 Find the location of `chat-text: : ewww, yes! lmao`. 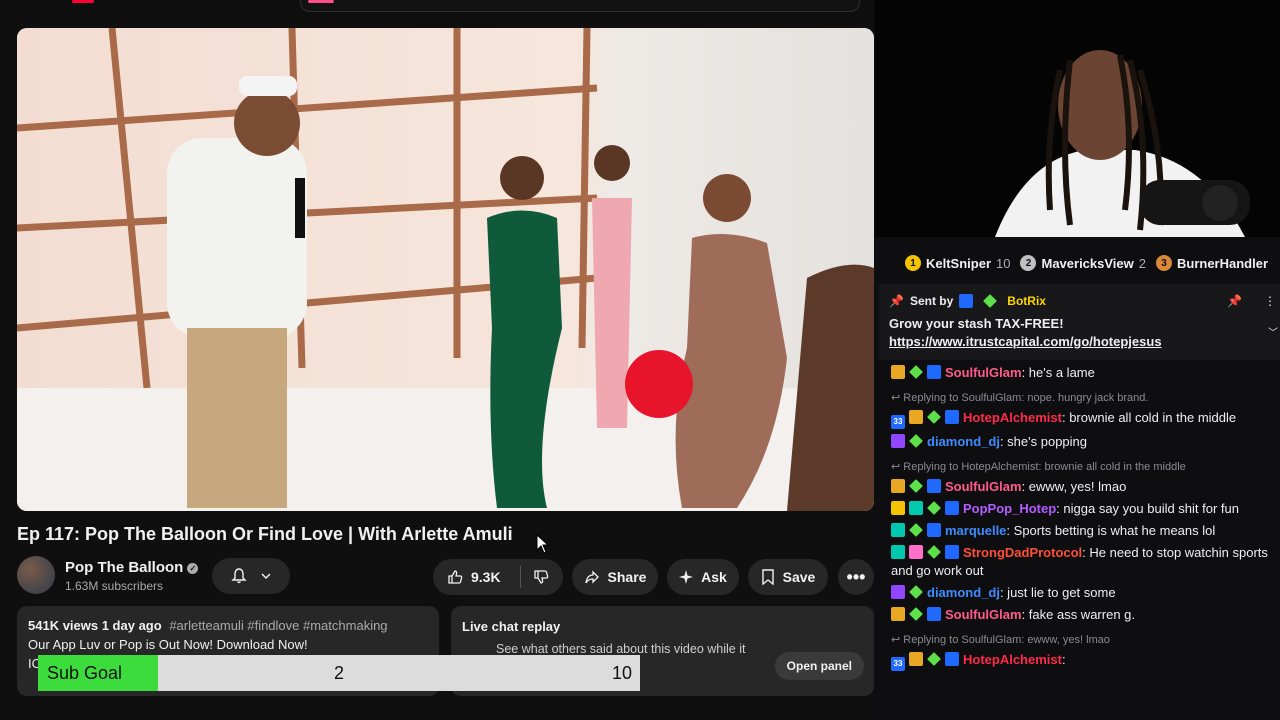

chat-text: : ewww, yes! lmao is located at coordinates (1074, 486).